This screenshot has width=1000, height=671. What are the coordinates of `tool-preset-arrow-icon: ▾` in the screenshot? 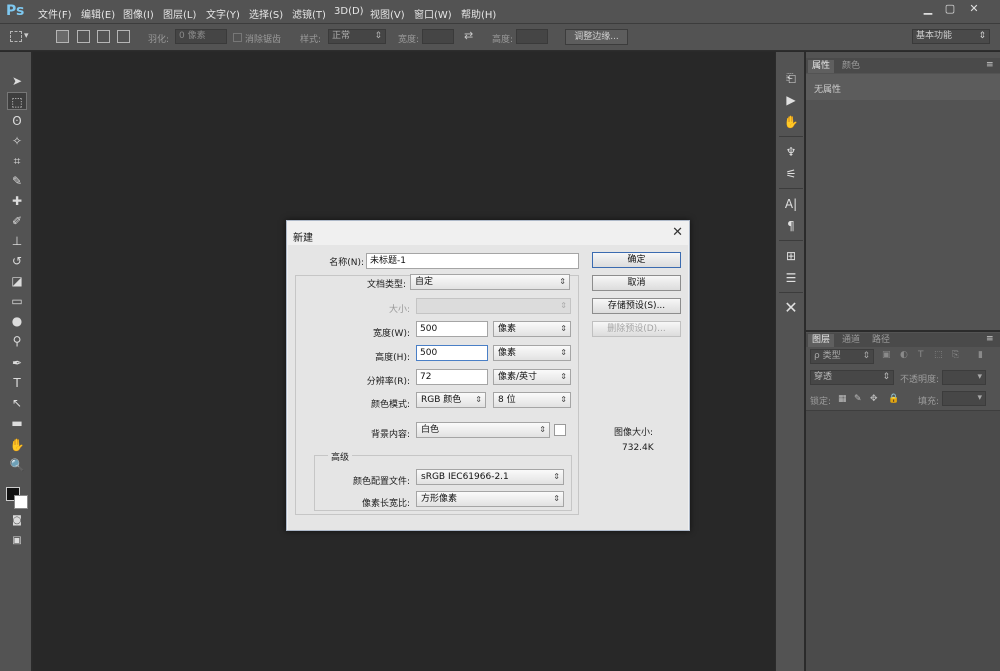 It's located at (26, 36).